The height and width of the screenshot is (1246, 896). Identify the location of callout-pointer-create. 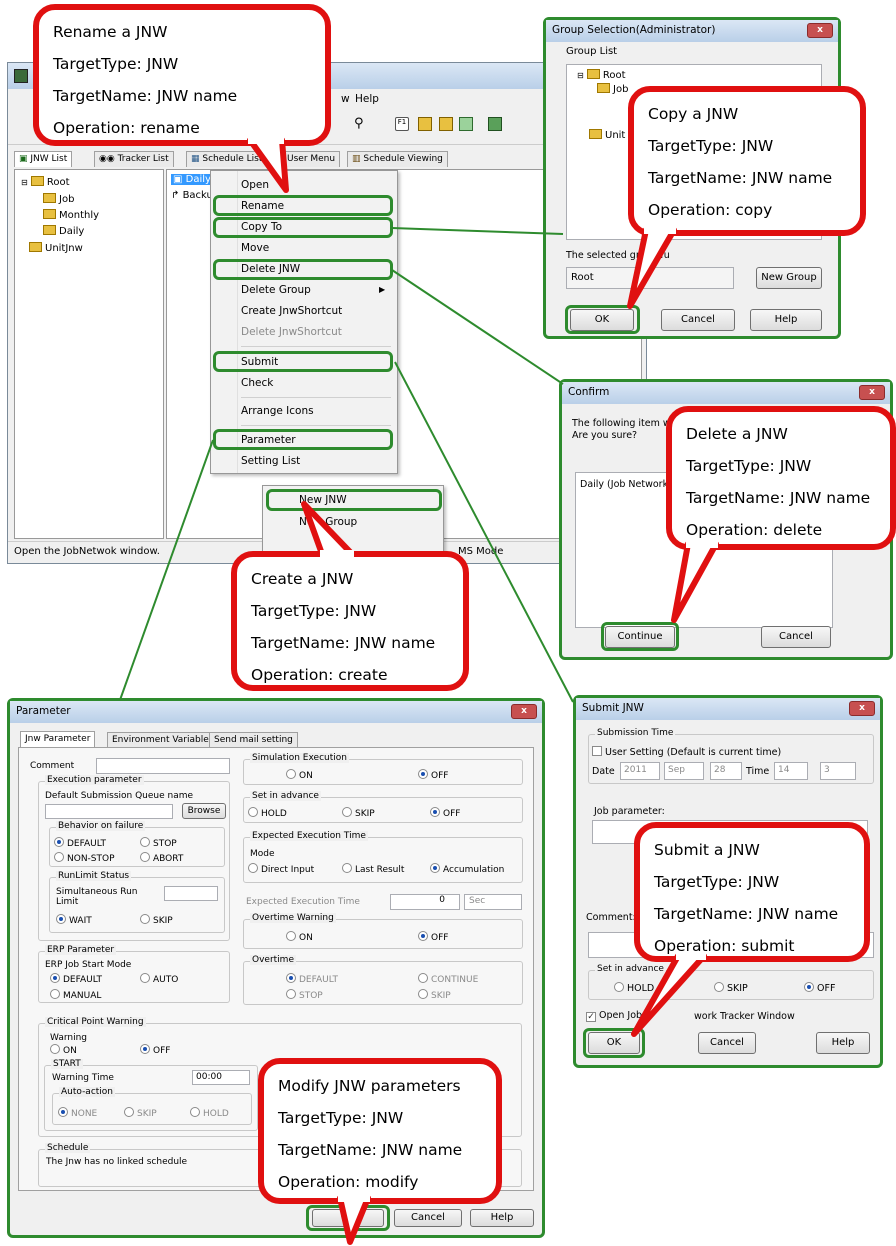
(328, 529).